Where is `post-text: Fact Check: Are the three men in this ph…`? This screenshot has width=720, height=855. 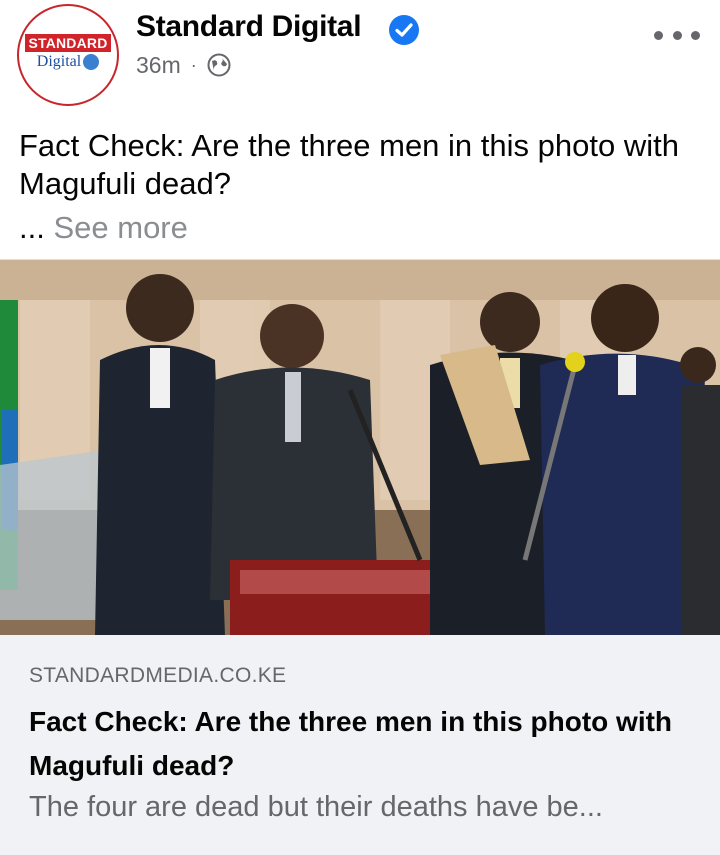 post-text: Fact Check: Are the three men in this ph… is located at coordinates (349, 164).